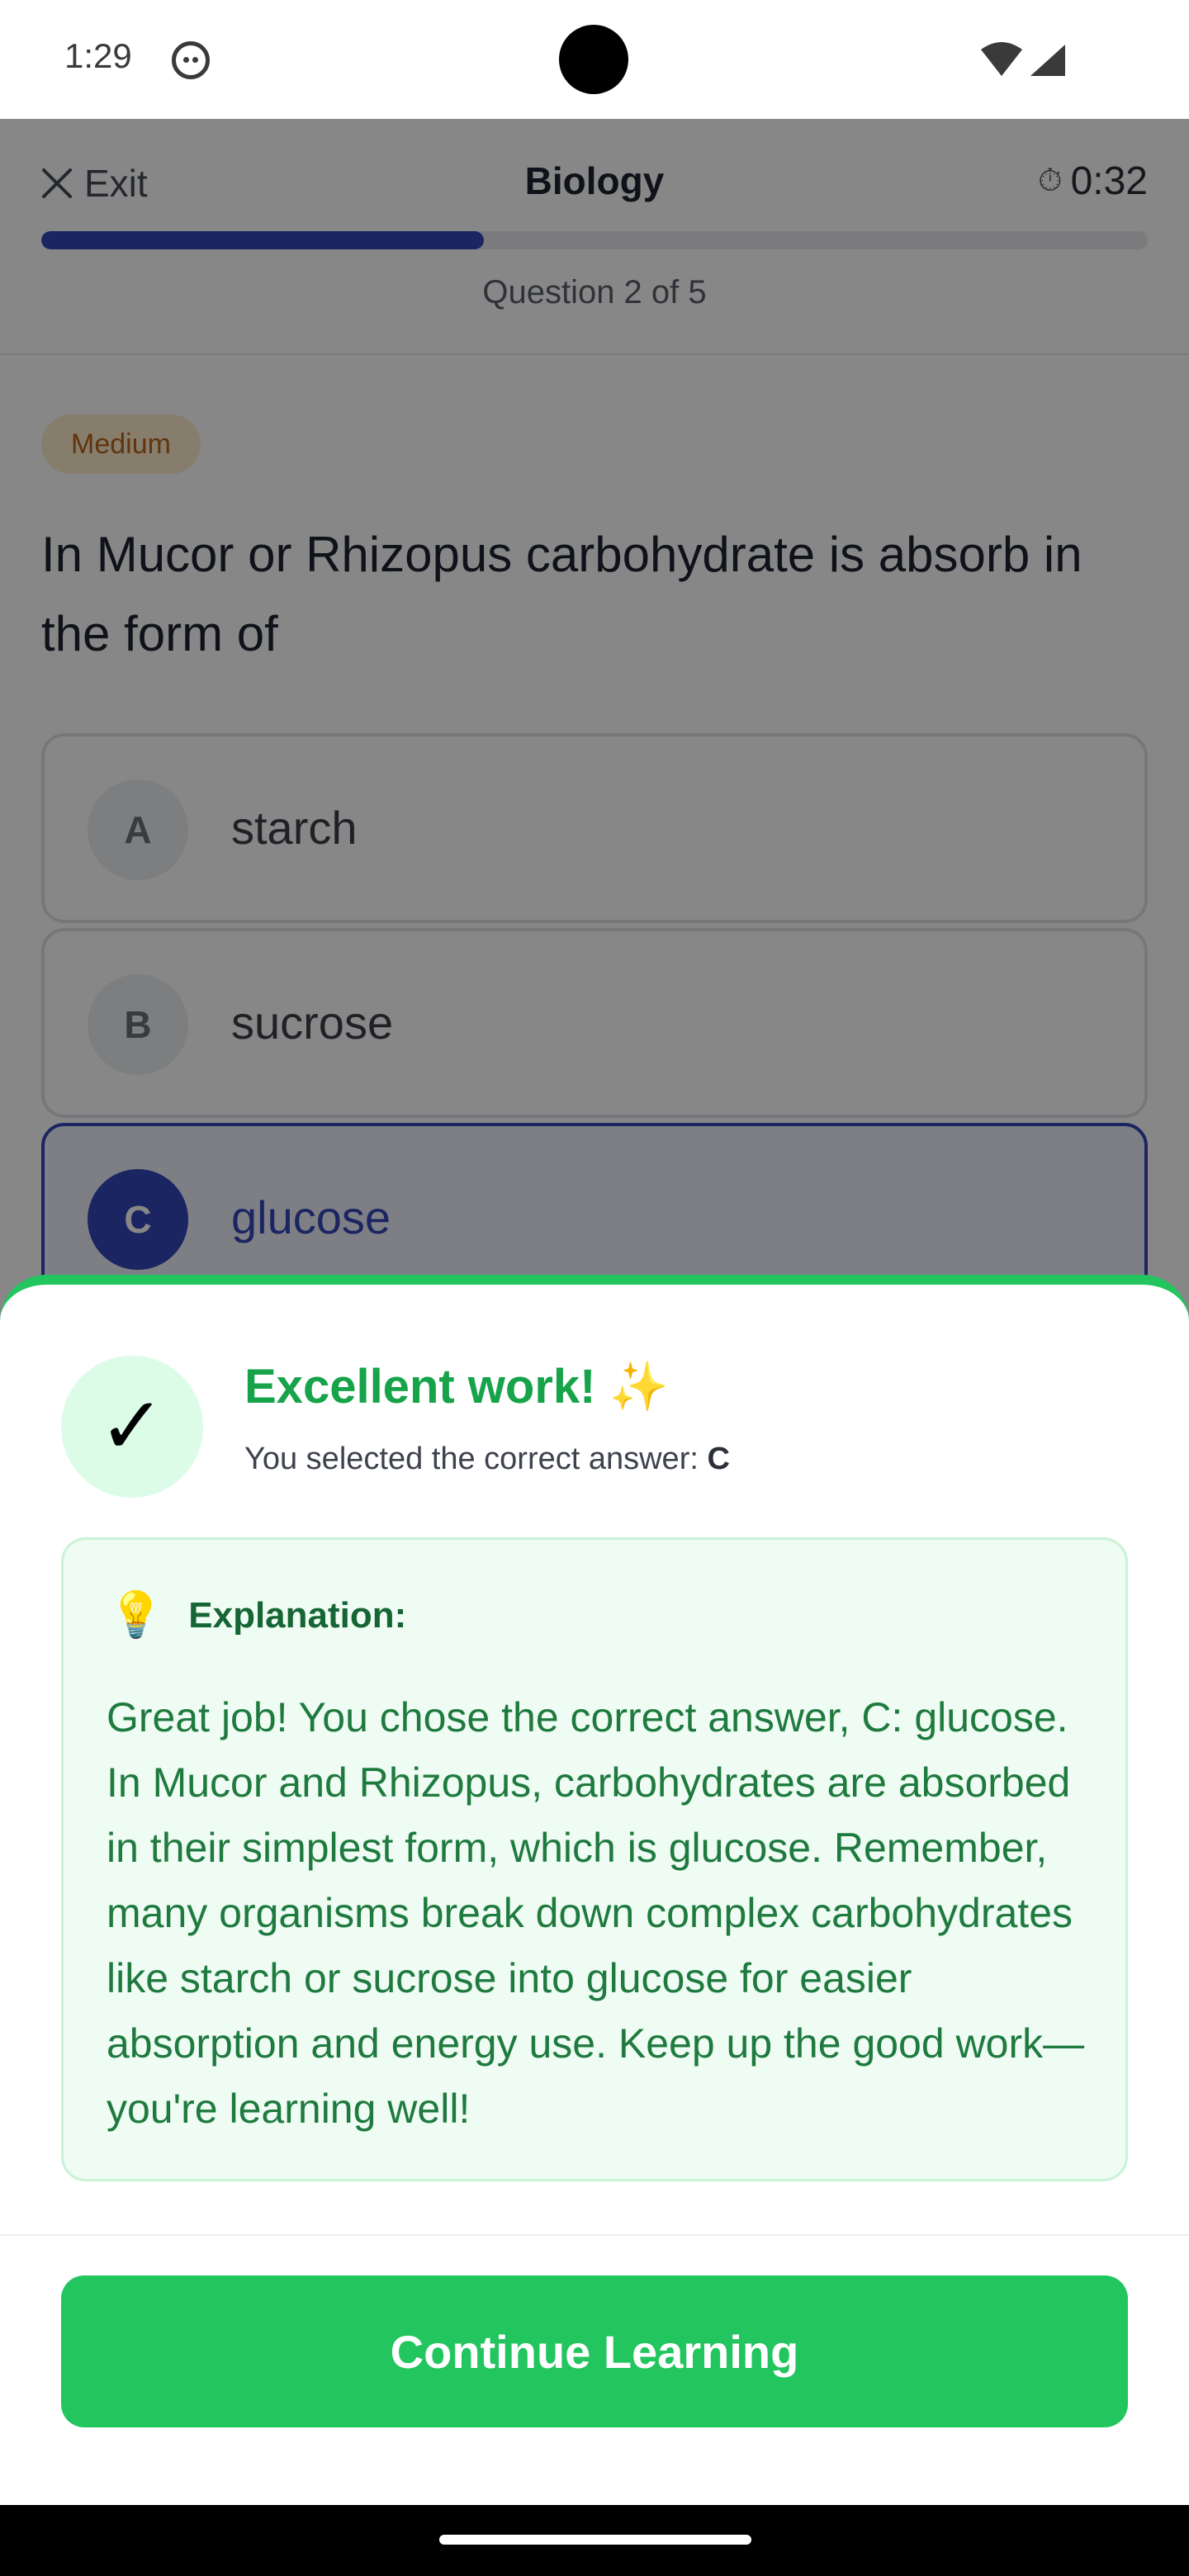 This screenshot has width=1189, height=2576. I want to click on system-navigation-bar, so click(594, 2540).